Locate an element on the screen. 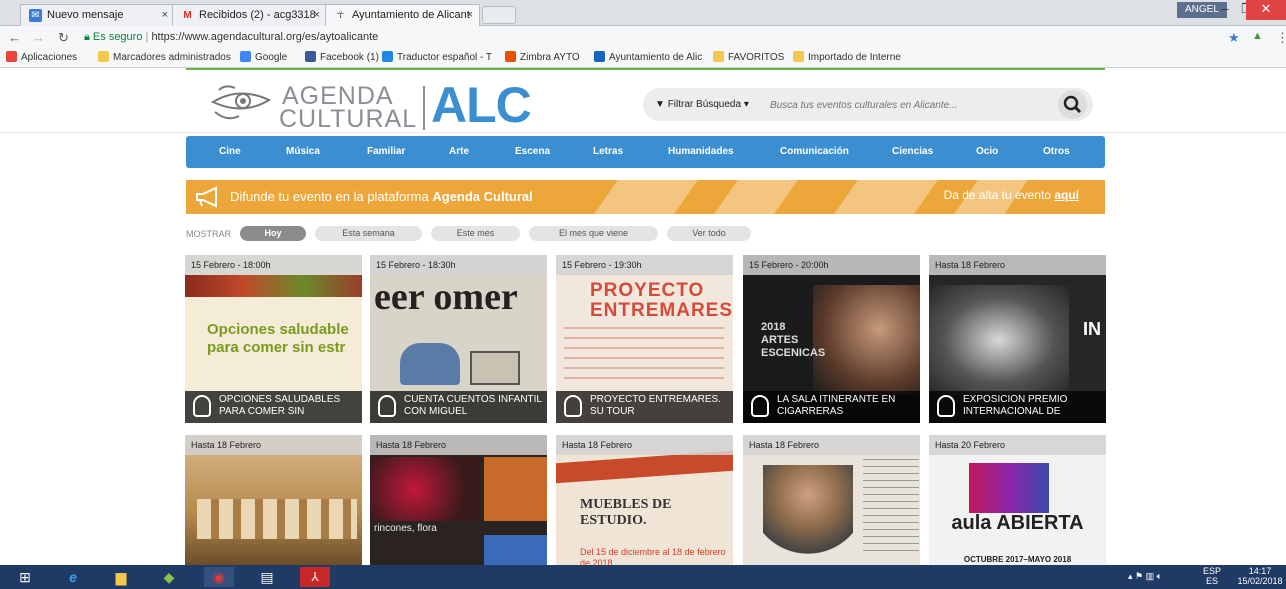  people-icon: ◆ is located at coordinates (169, 577).